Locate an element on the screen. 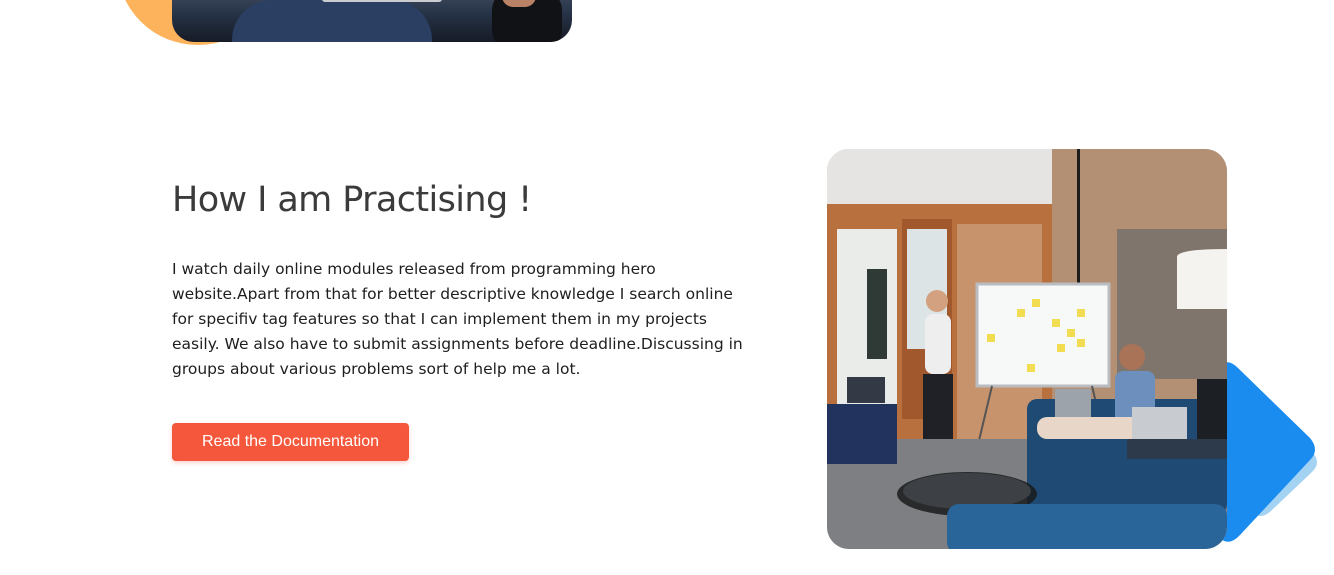 This screenshot has width=1334, height=575. section-heading: How I am Practising ! is located at coordinates (352, 200).